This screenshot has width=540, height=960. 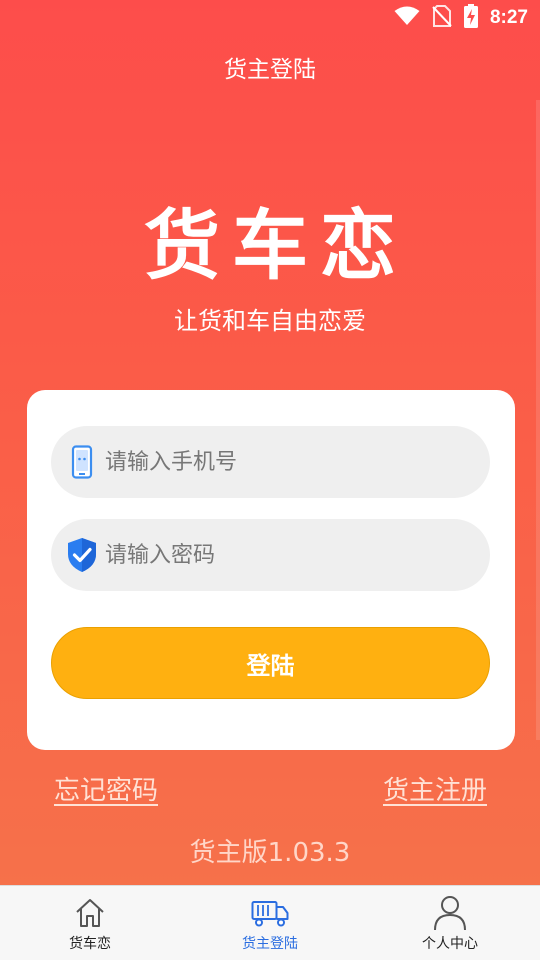 What do you see at coordinates (270, 70) in the screenshot?
I see `page-title: 货主登陆` at bounding box center [270, 70].